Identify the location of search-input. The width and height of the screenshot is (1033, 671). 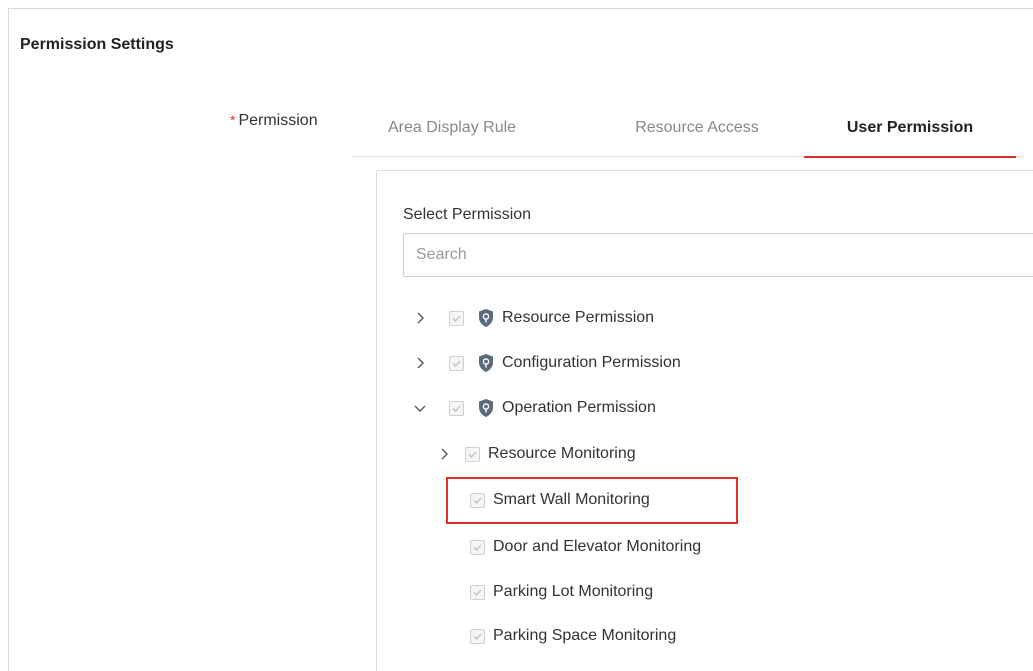
(718, 255).